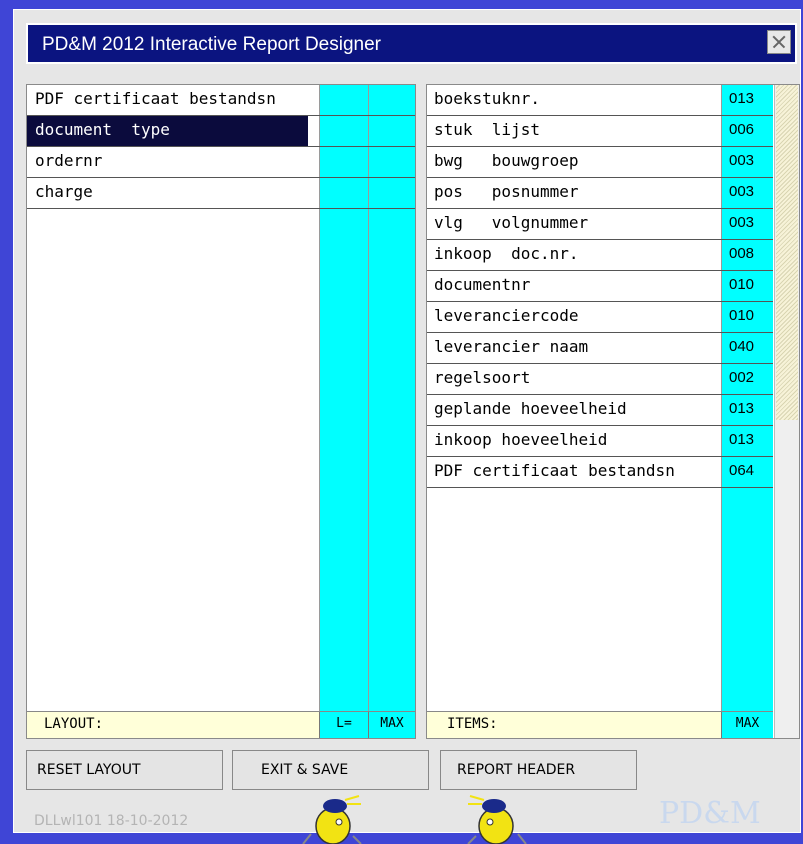  I want to click on items-footer: ITEMS: MAX, so click(600, 724).